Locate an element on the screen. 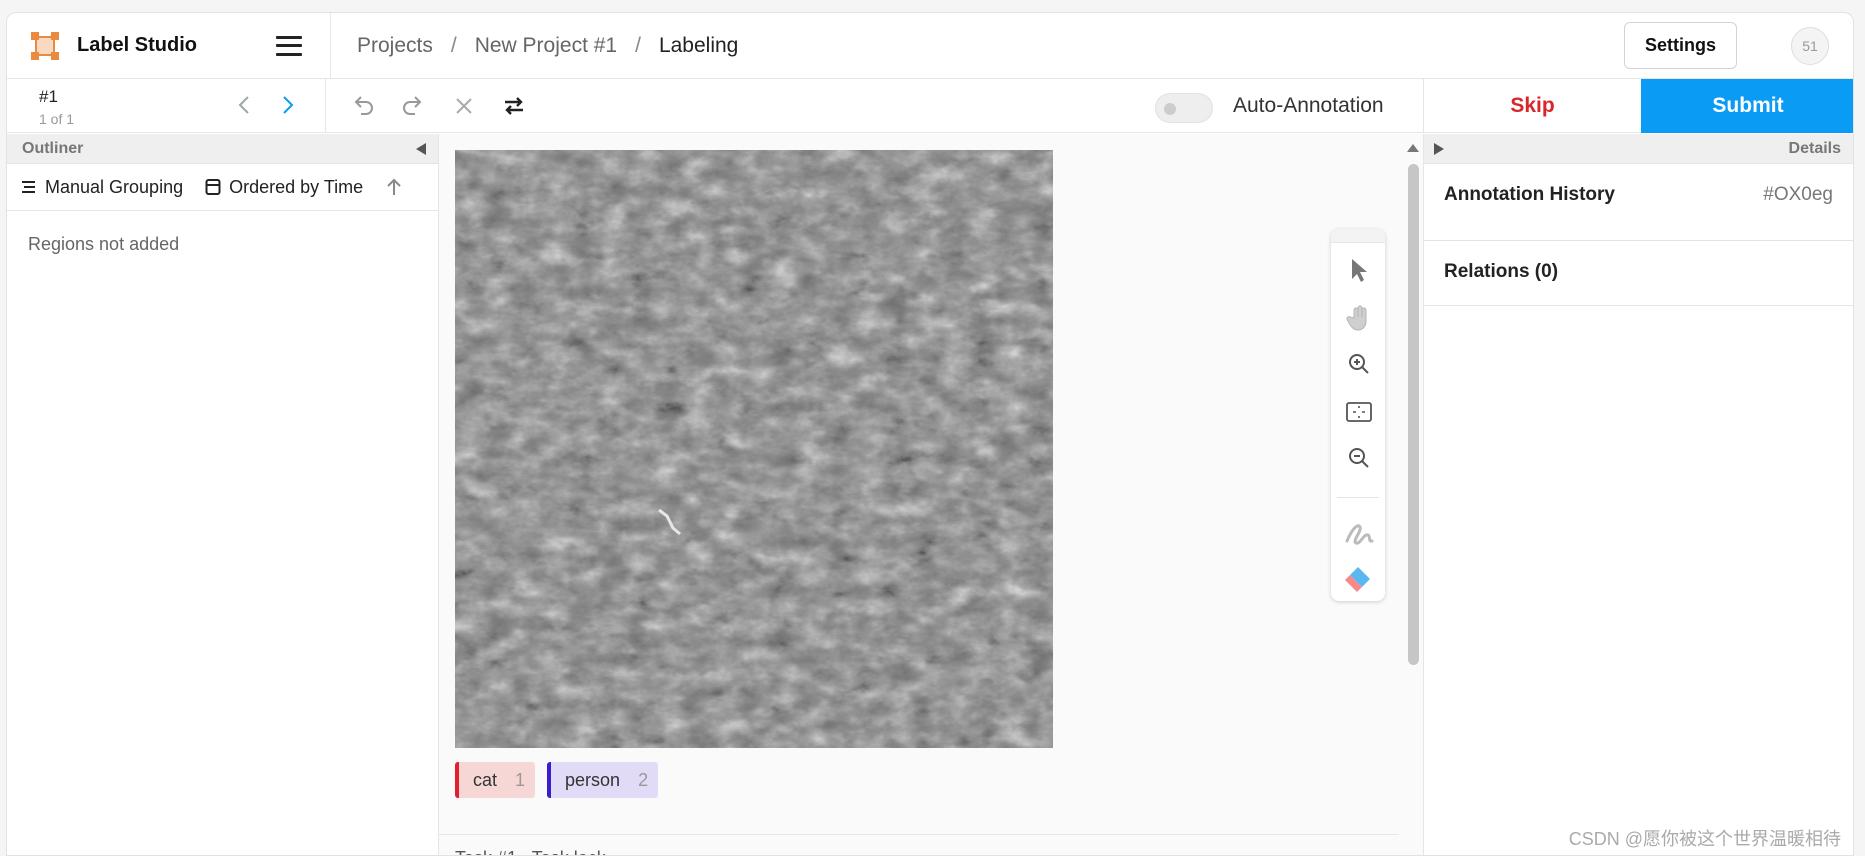 Image resolution: width=1865 pixels, height=856 pixels. clear-icon is located at coordinates (464, 106).